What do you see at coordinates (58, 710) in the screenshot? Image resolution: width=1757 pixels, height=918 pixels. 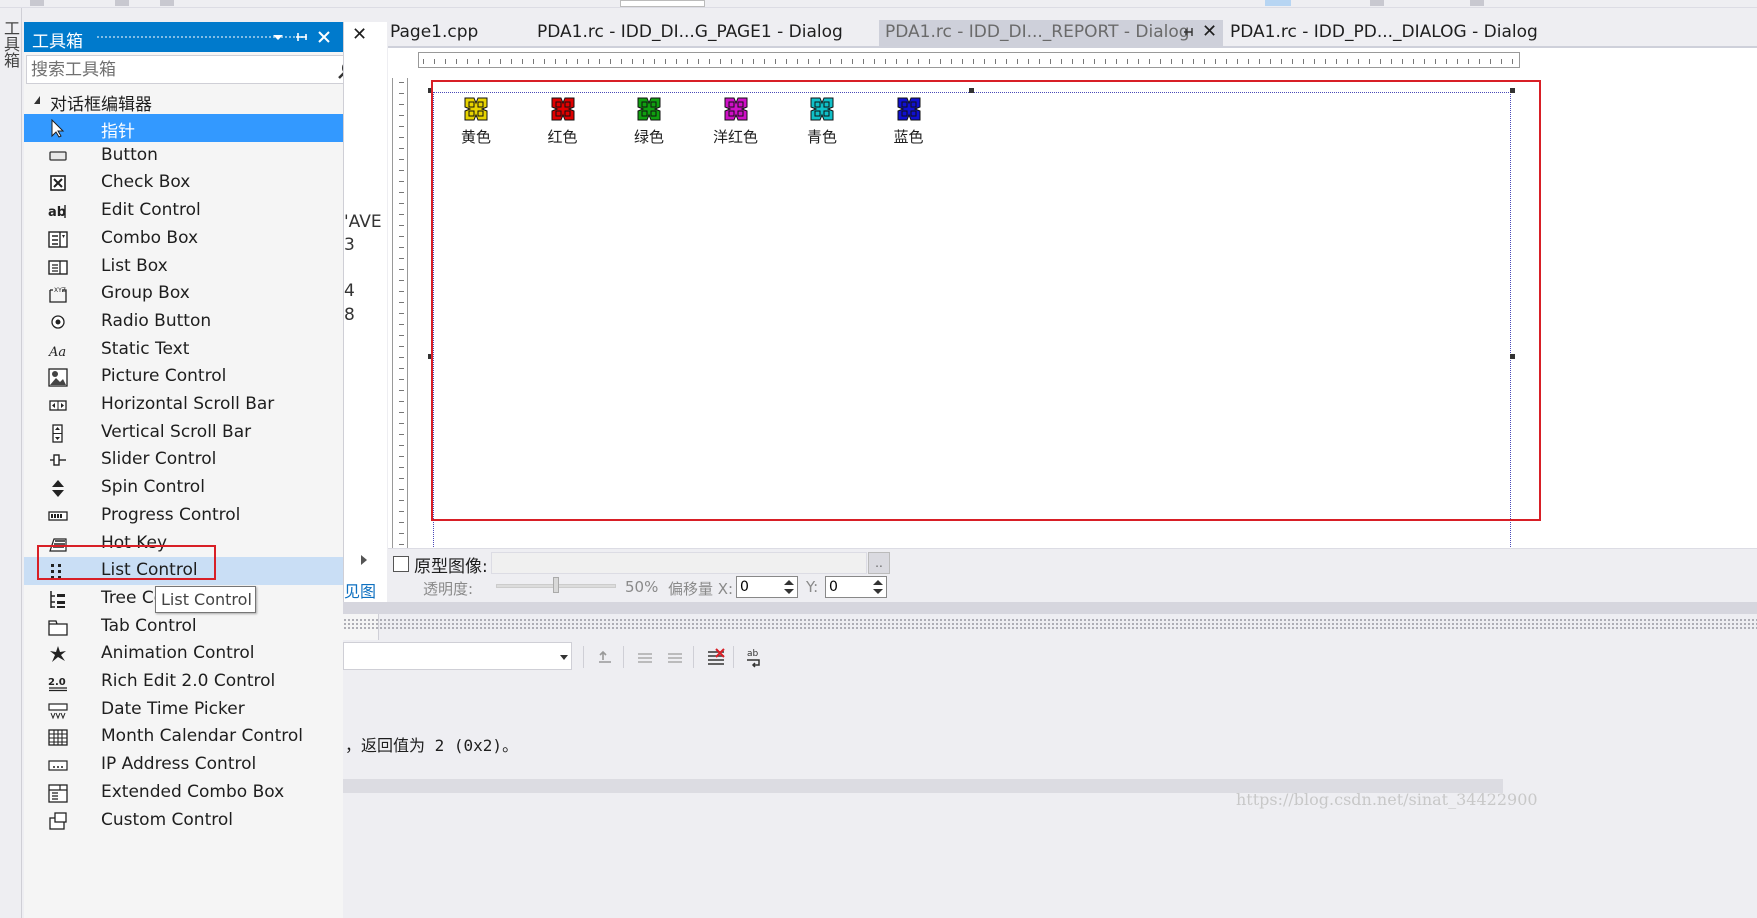 I see `datetime-icon` at bounding box center [58, 710].